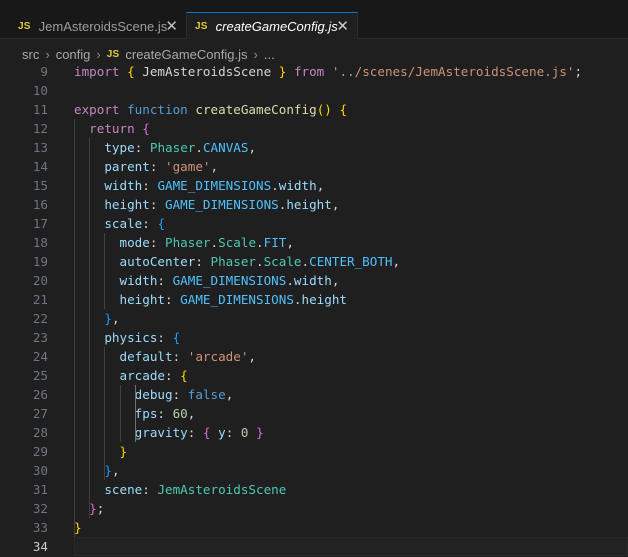 This screenshot has width=628, height=557. I want to click on line-number: 29, so click(40, 451).